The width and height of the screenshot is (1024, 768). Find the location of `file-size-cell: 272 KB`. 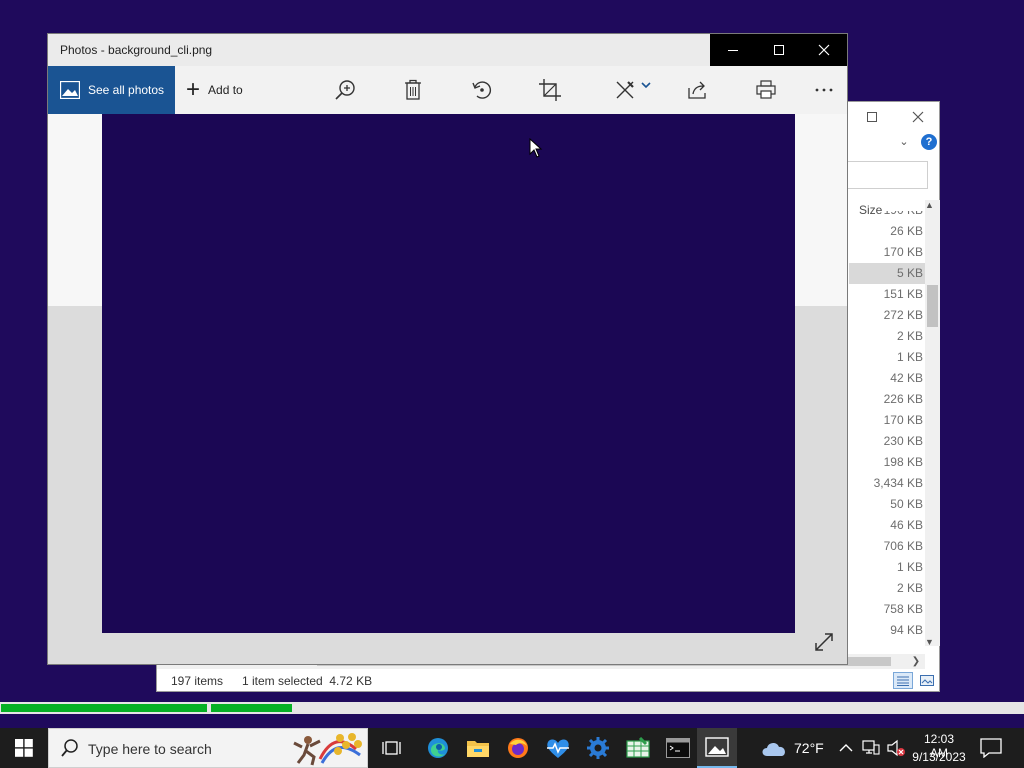

file-size-cell: 272 KB is located at coordinates (887, 315).